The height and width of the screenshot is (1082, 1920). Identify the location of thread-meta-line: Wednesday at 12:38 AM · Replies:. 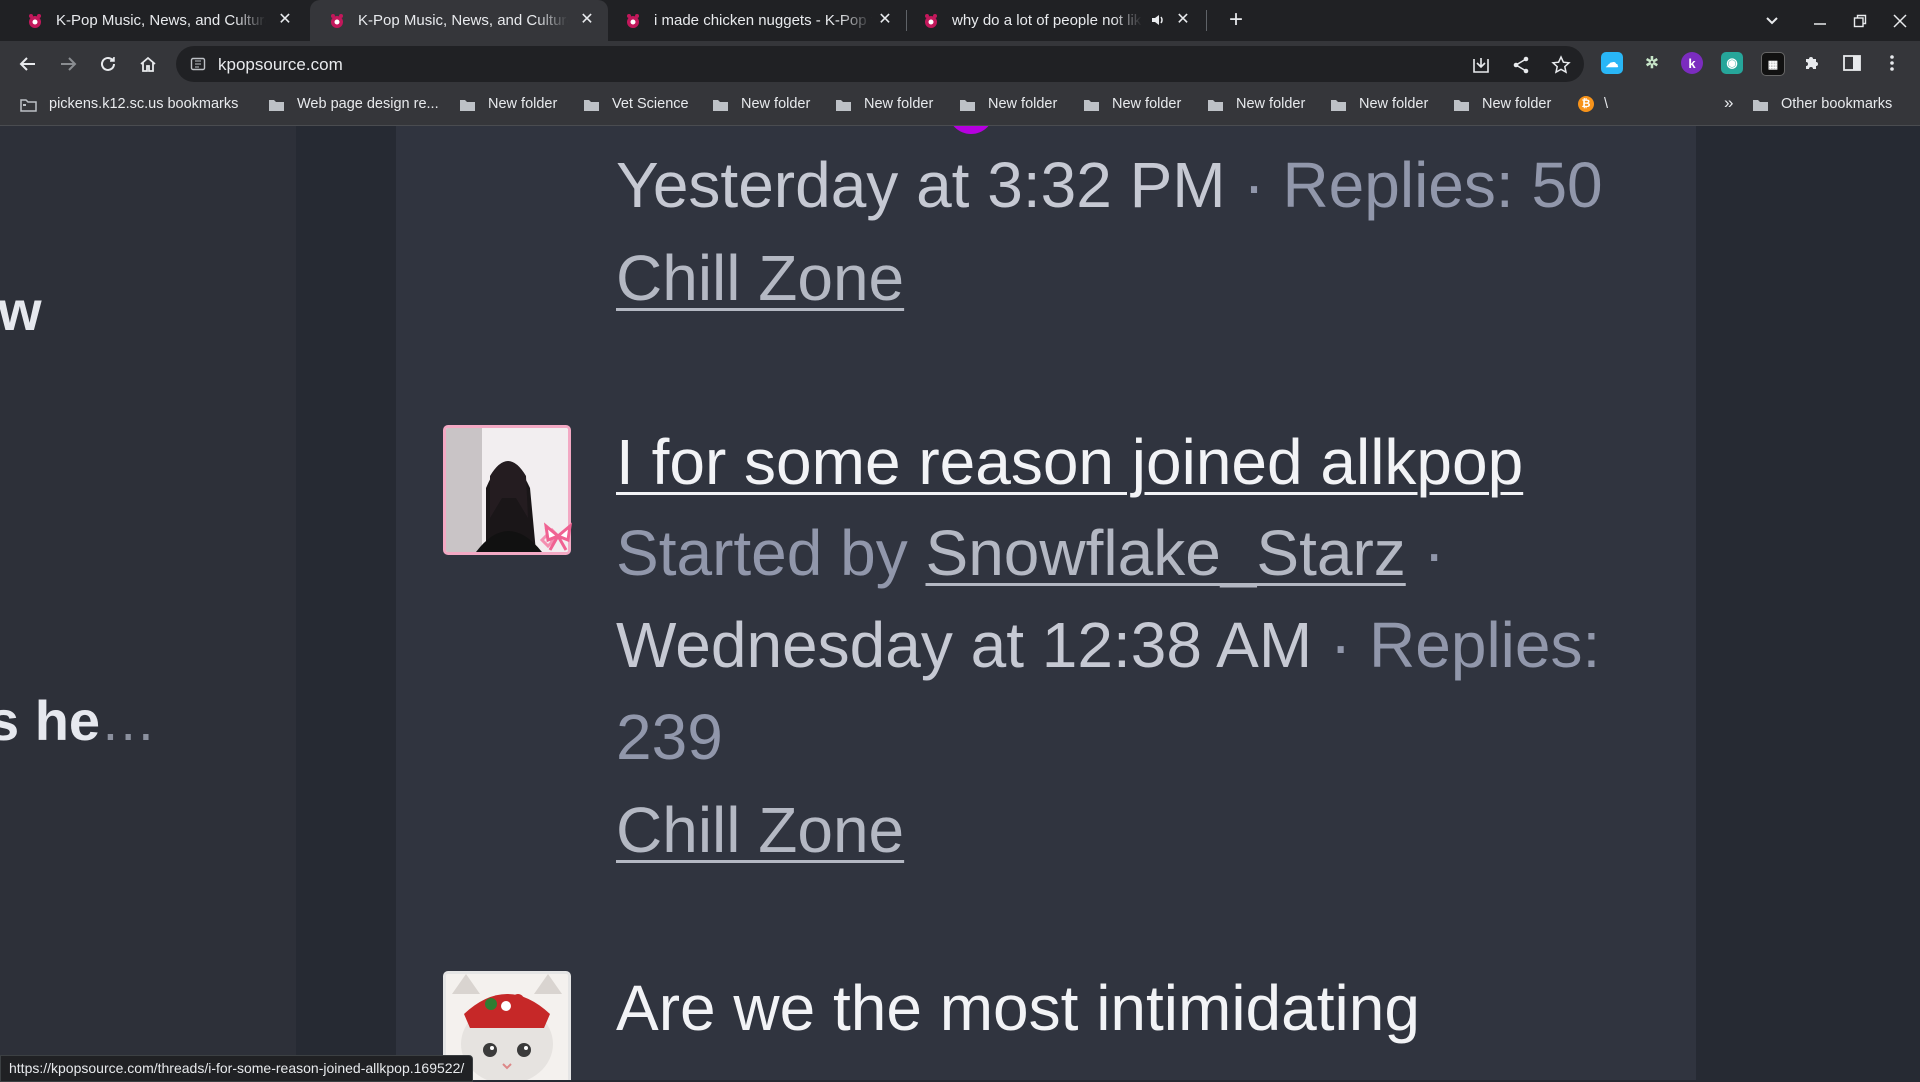
(1108, 645).